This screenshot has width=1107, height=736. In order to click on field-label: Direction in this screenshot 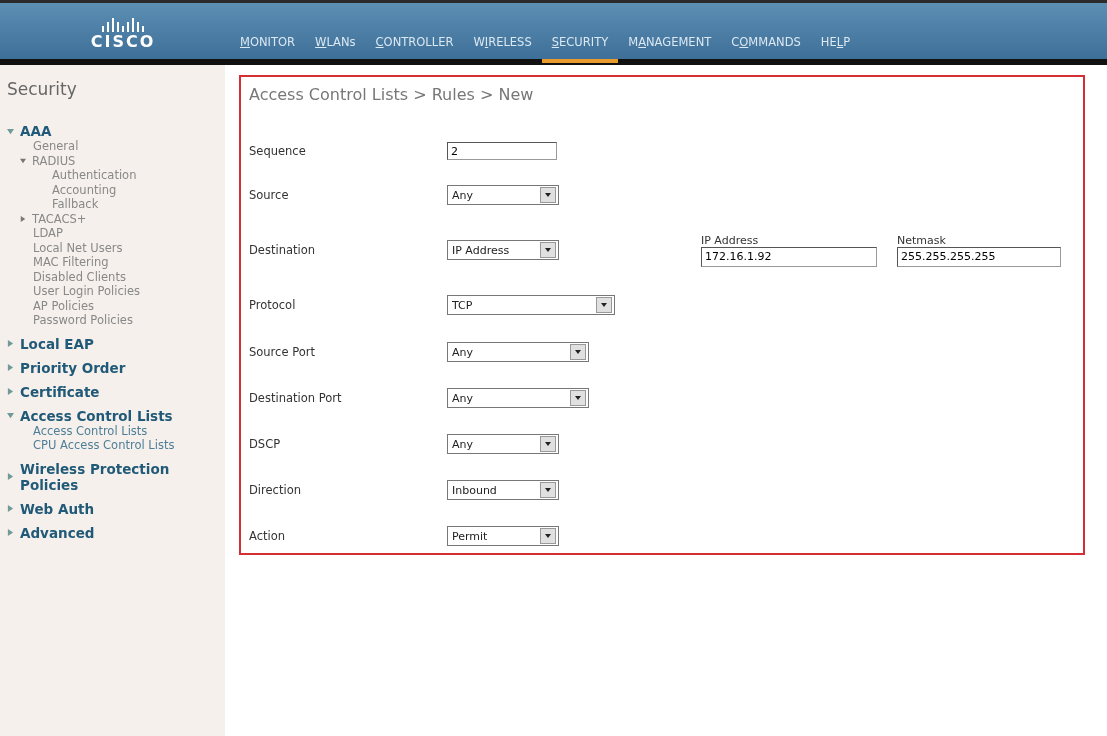, I will do `click(275, 490)`.